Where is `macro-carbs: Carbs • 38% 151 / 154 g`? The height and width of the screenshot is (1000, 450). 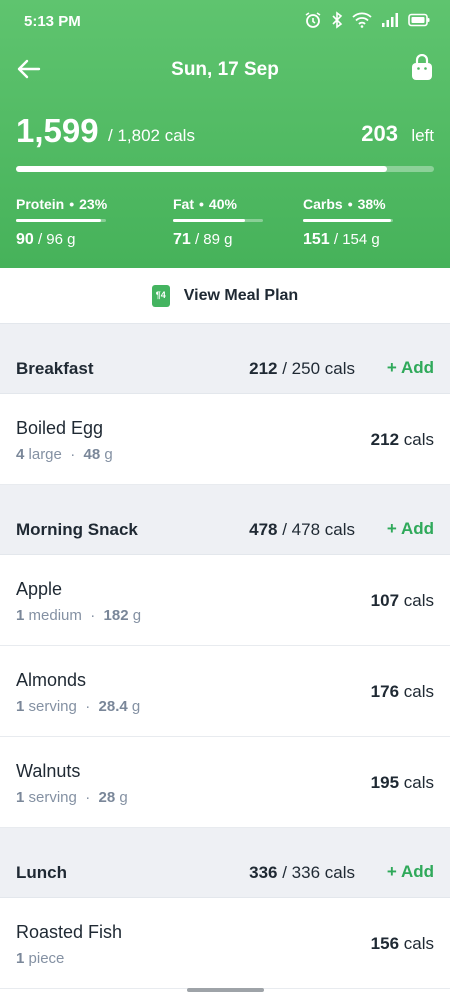
macro-carbs: Carbs • 38% 151 / 154 g is located at coordinates (363, 222).